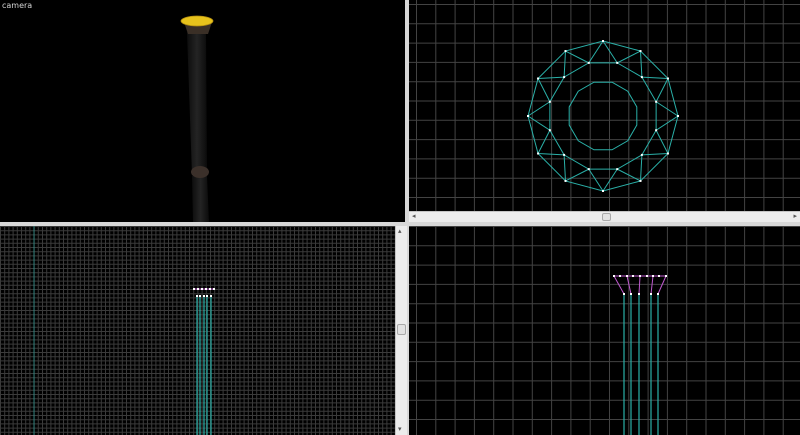 This screenshot has width=800, height=435. I want to click on horizontal-scrollbar: ◂ ▸, so click(604, 216).